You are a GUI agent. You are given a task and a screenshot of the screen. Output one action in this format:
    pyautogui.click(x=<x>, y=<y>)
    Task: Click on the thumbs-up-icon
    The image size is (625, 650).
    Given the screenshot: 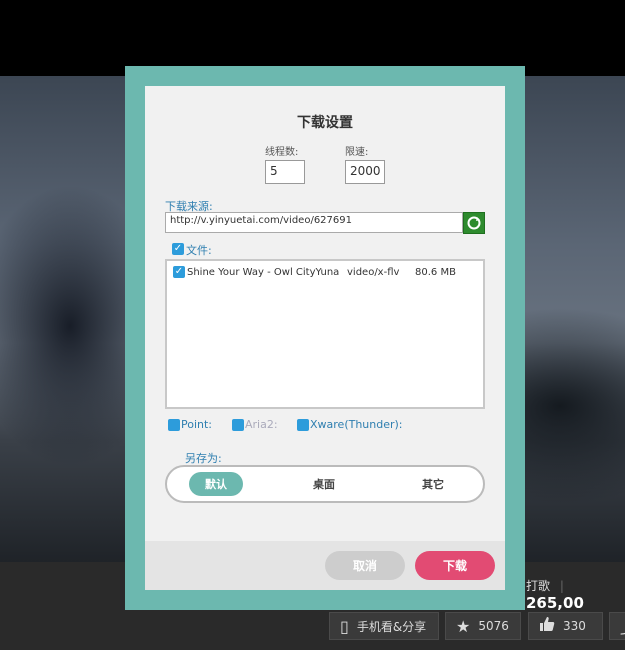 What is the action you would take?
    pyautogui.click(x=547, y=626)
    